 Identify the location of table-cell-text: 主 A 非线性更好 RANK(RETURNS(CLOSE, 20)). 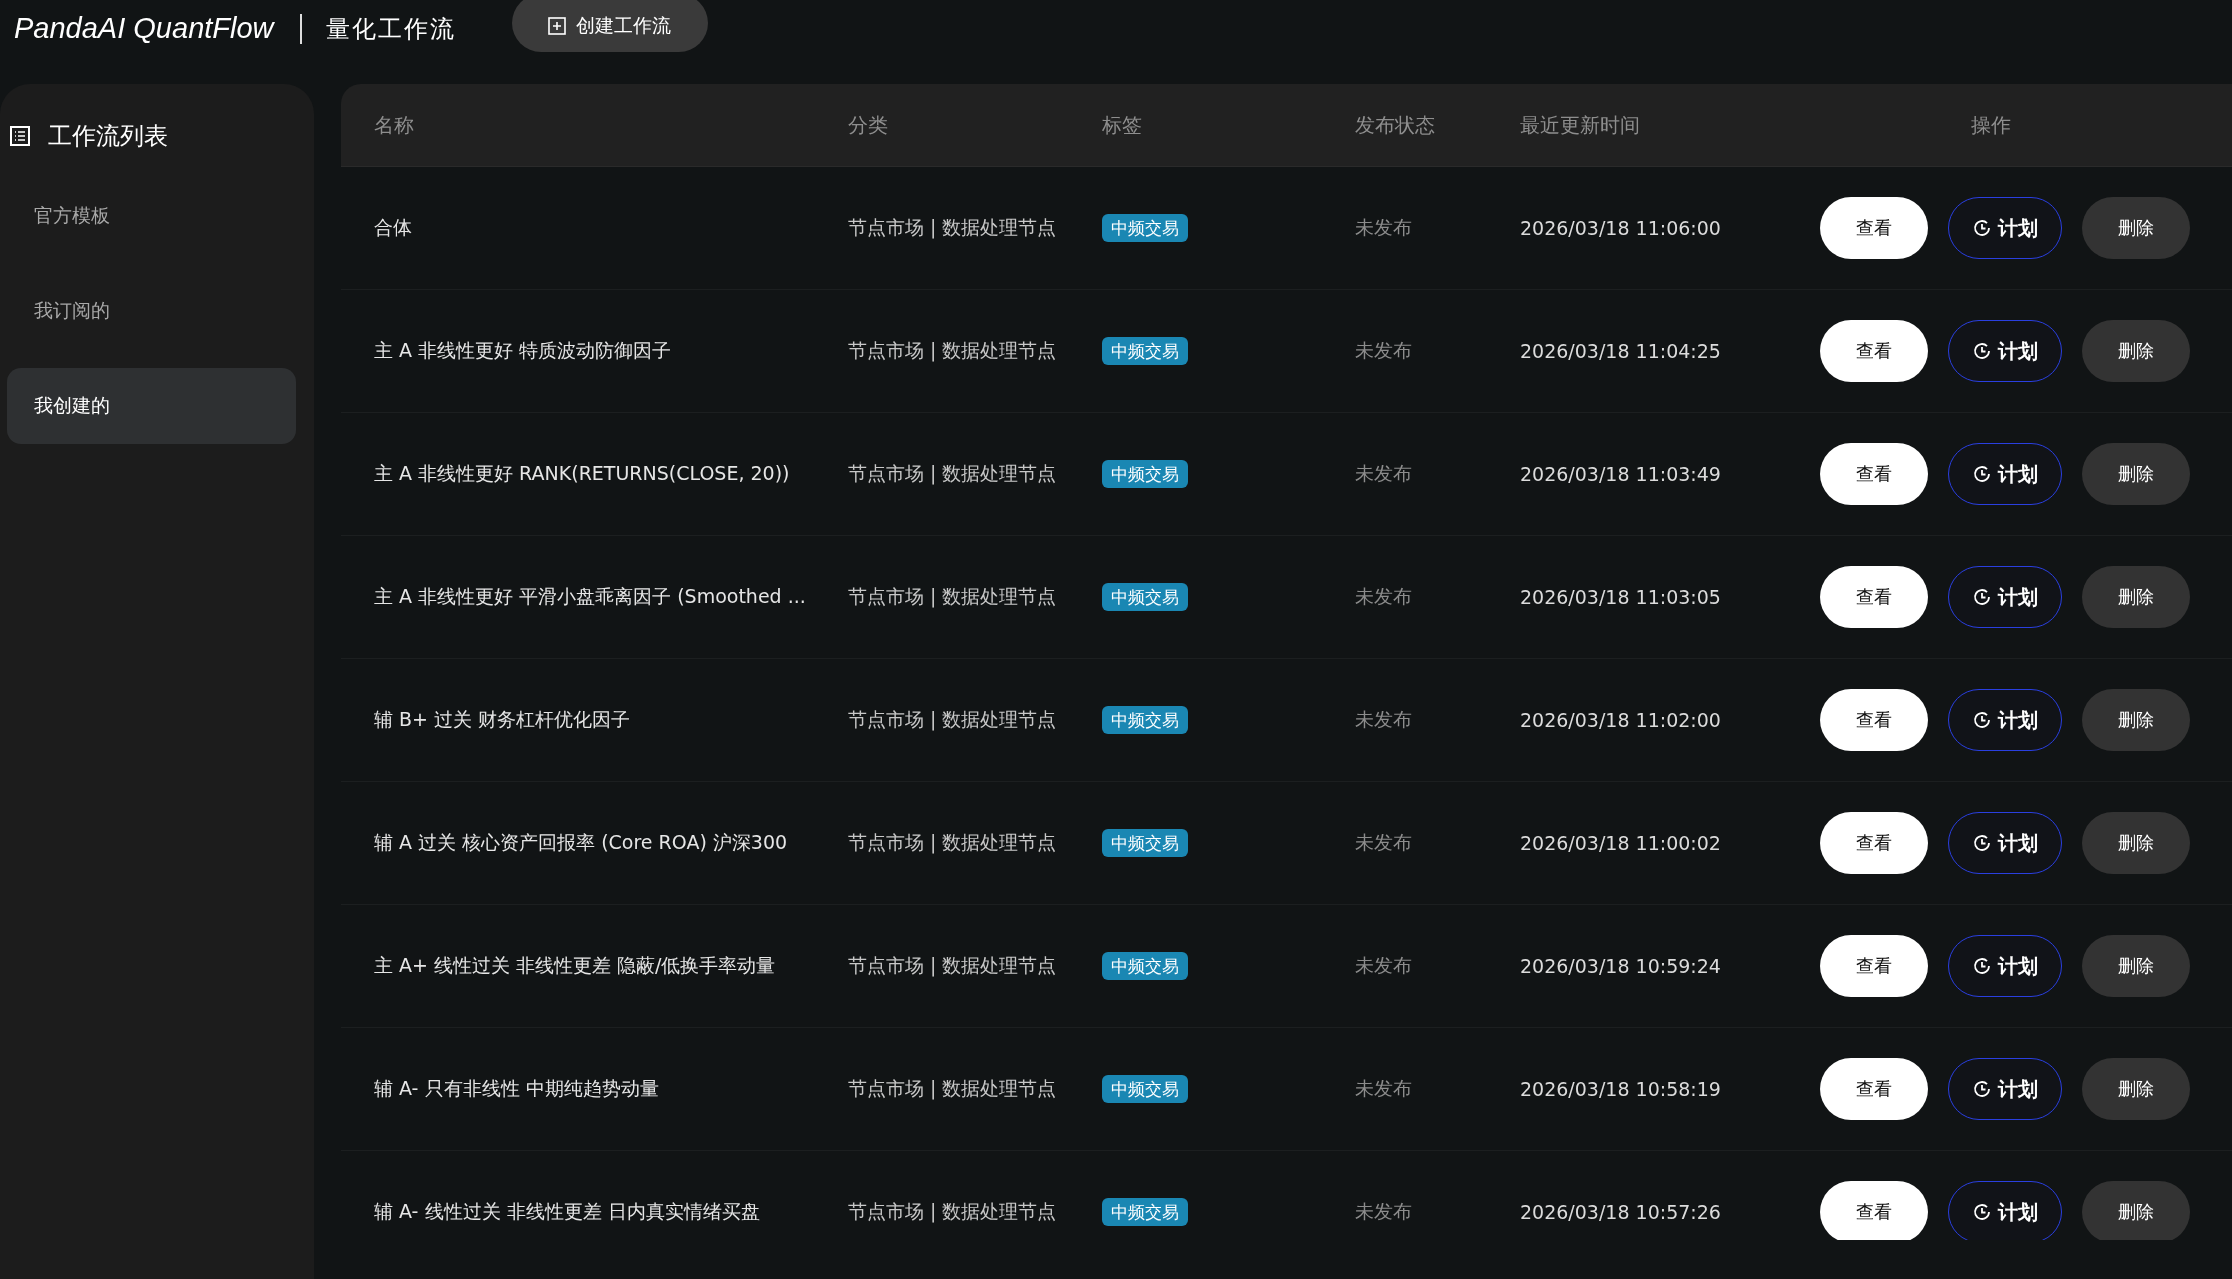
(582, 473).